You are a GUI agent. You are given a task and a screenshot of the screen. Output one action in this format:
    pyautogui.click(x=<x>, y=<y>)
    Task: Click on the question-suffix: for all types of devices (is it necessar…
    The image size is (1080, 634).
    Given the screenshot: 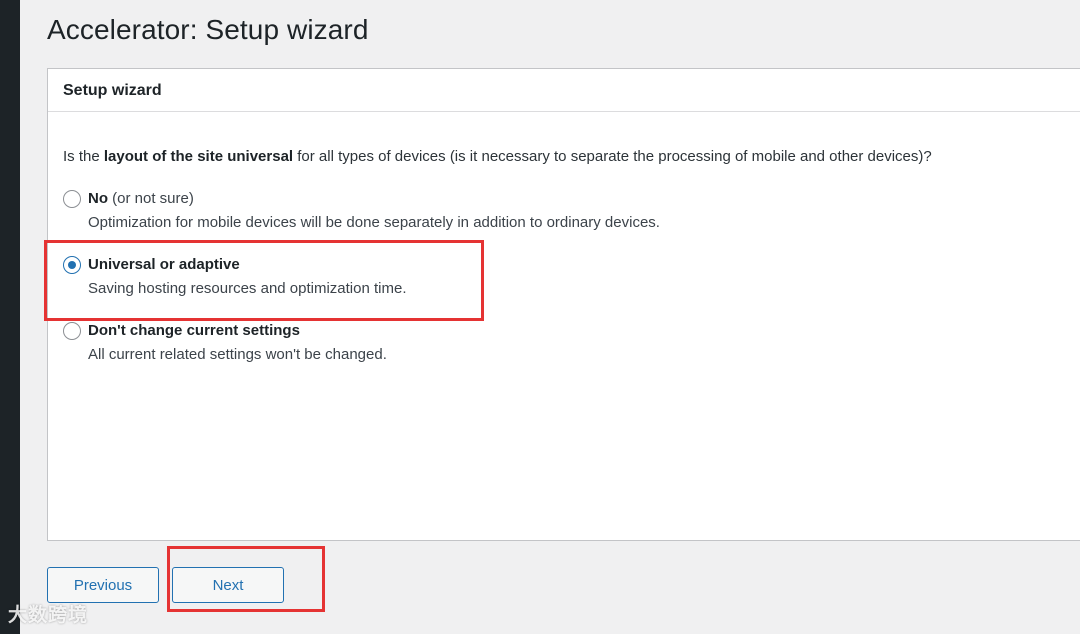 What is the action you would take?
    pyautogui.click(x=612, y=156)
    